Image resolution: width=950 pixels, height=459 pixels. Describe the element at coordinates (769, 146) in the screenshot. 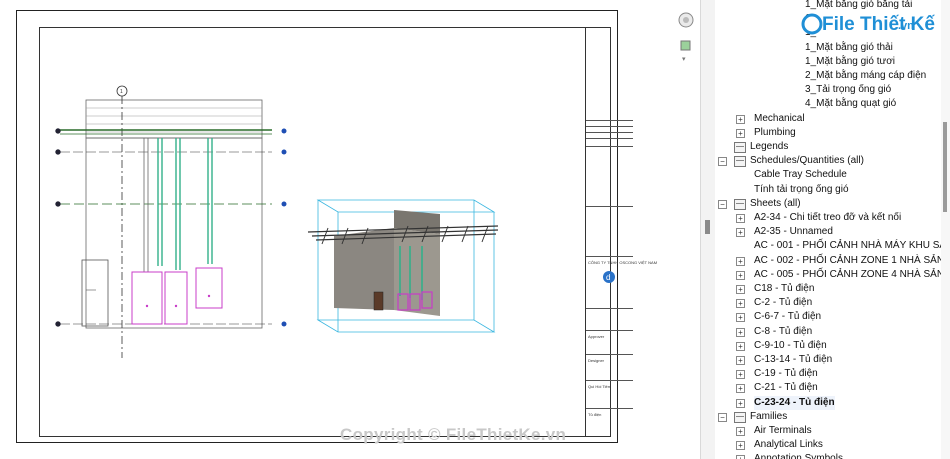

I see `tree-item-label: Legends` at that location.